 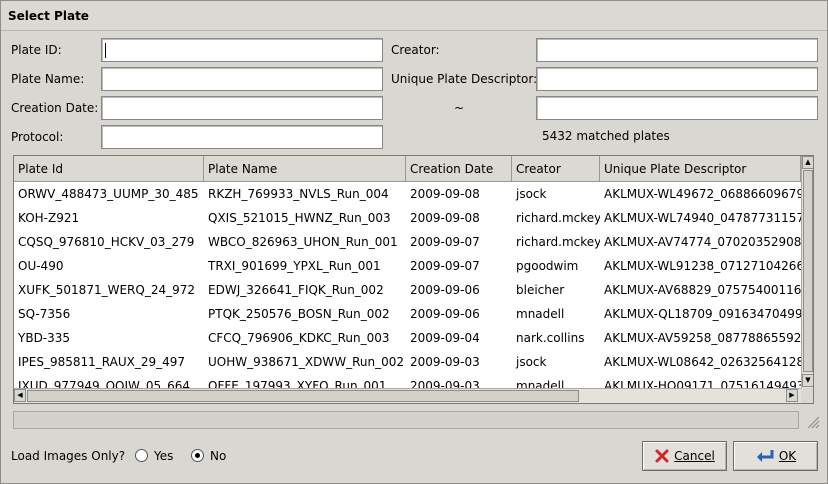 I want to click on status-bar, so click(x=406, y=420).